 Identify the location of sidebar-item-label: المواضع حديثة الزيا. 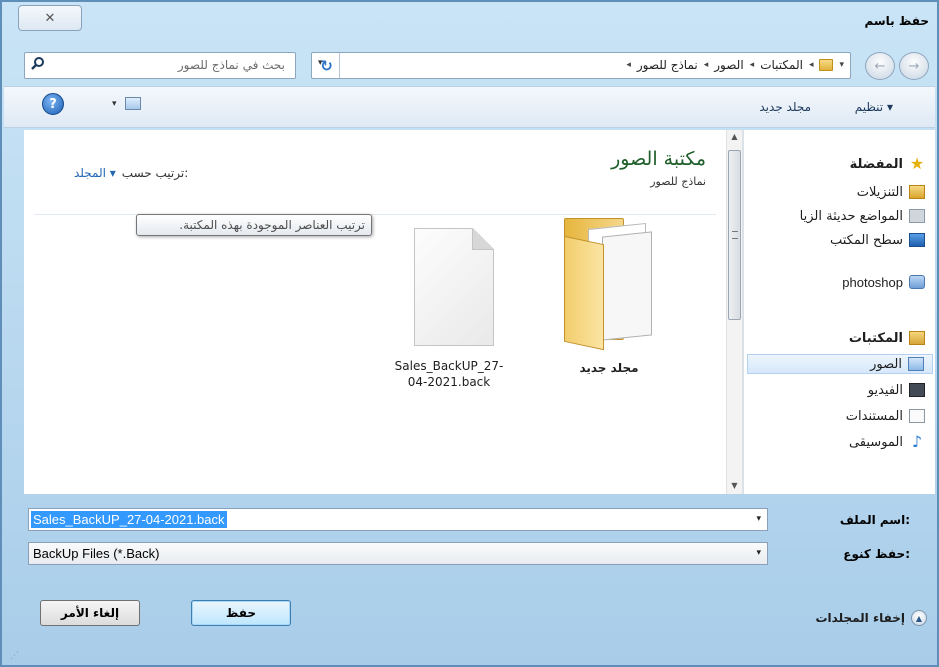
(851, 216).